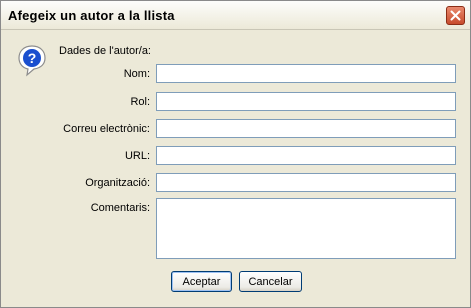  What do you see at coordinates (306, 73) in the screenshot?
I see `name-field` at bounding box center [306, 73].